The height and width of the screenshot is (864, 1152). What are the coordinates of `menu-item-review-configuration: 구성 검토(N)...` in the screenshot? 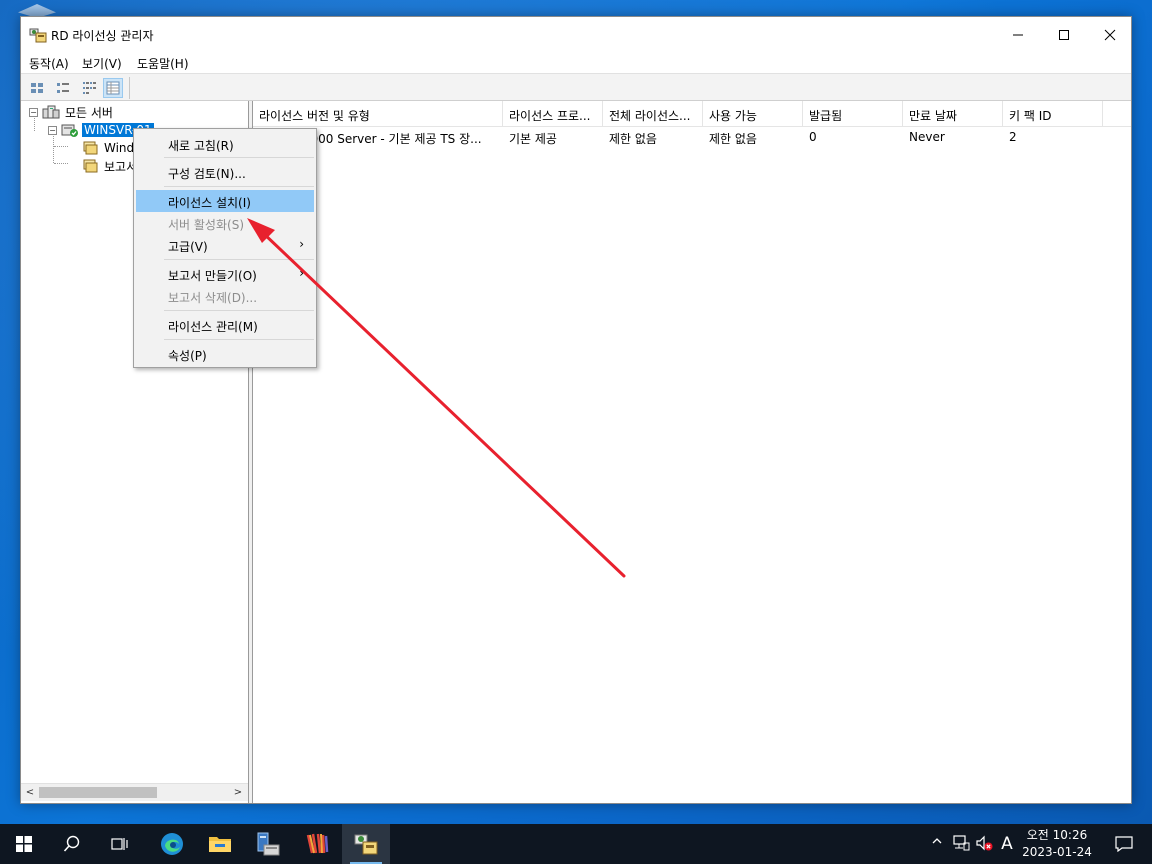 It's located at (225, 172).